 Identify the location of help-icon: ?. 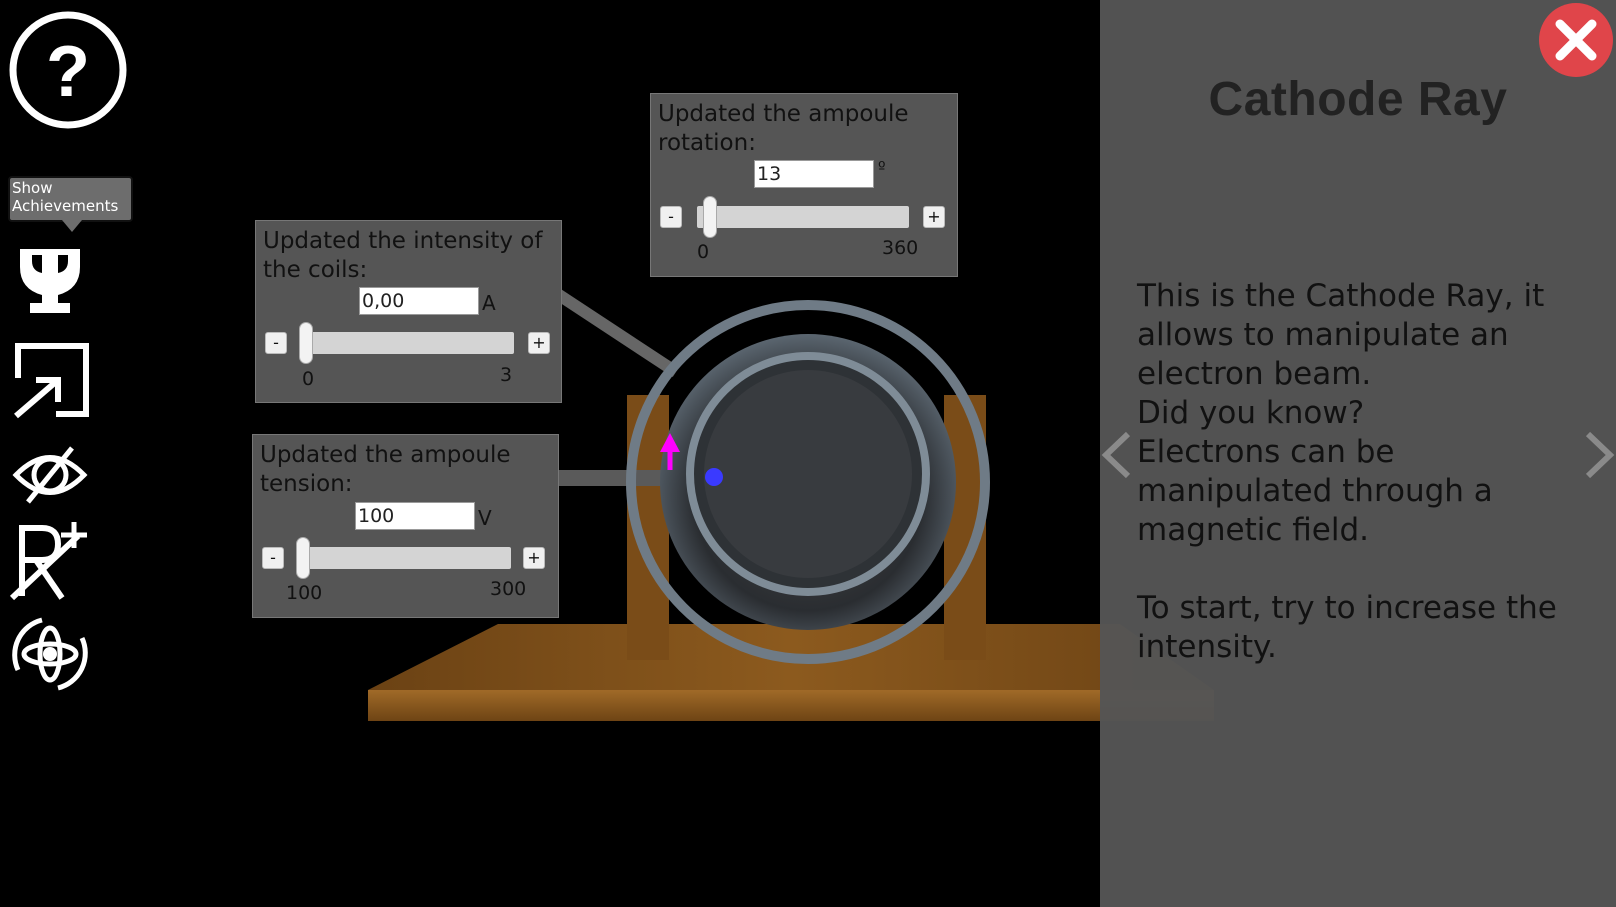
(68, 70).